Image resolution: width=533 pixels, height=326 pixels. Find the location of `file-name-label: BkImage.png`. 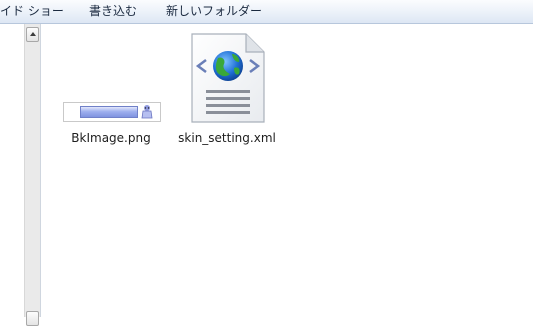

file-name-label: BkImage.png is located at coordinates (111, 138).